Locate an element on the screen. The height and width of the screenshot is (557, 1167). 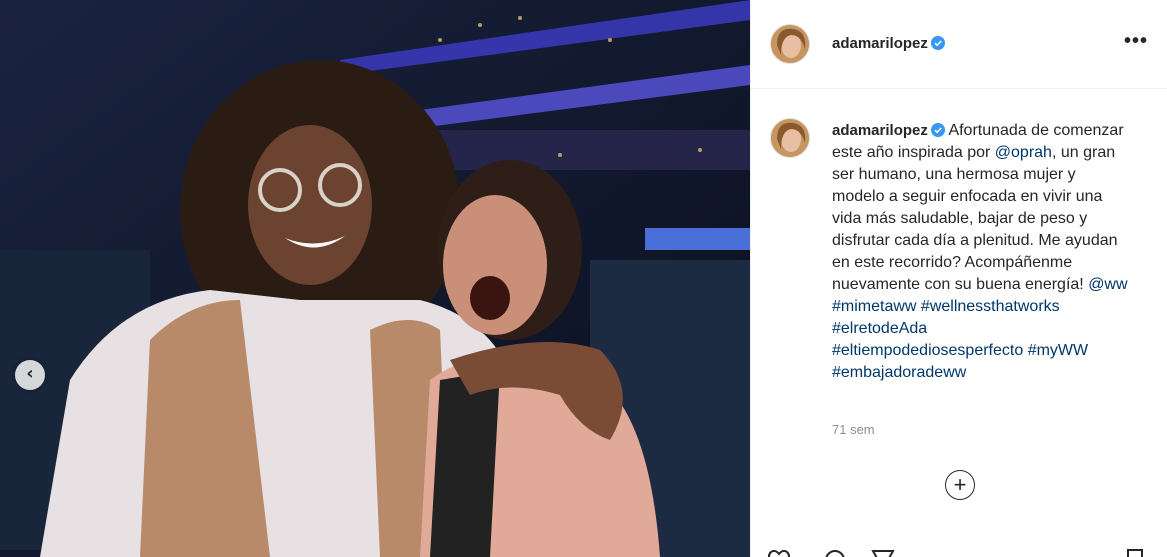
more-options-button: ••• is located at coordinates (1136, 41).